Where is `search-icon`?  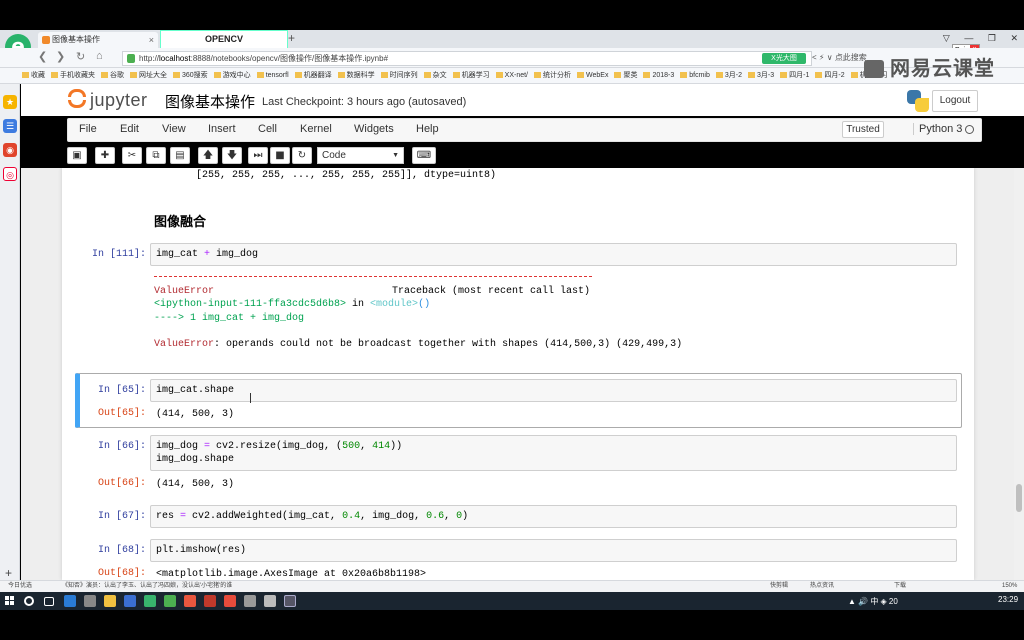
search-icon is located at coordinates (29, 601).